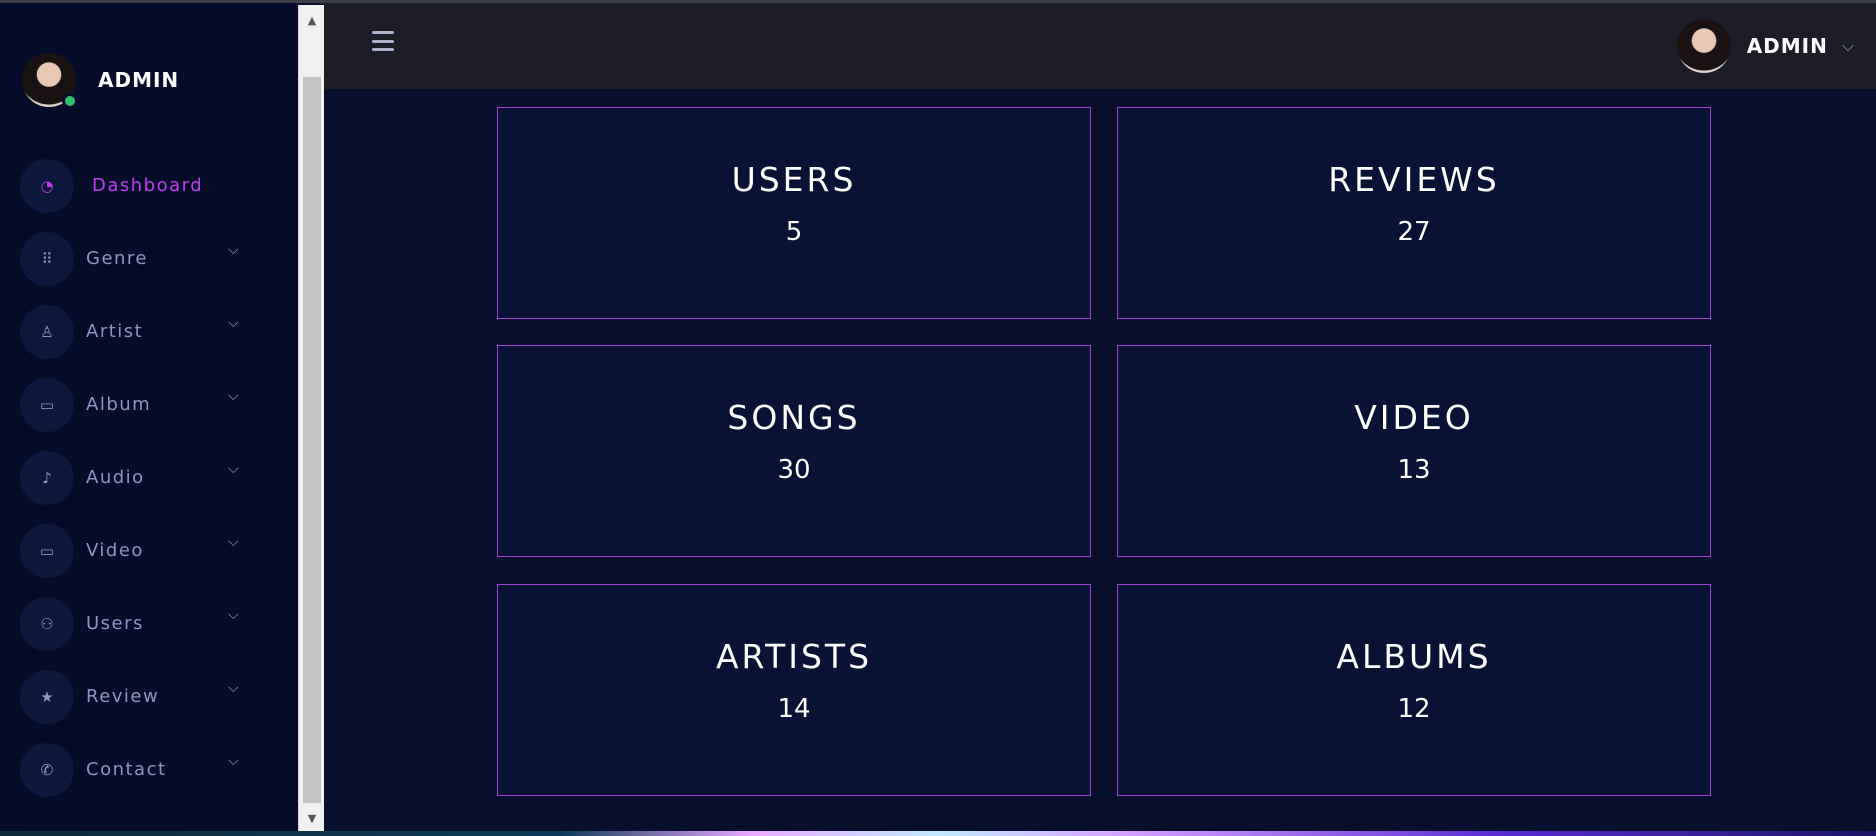 The image size is (1876, 836). Describe the element at coordinates (47, 185) in the screenshot. I see `dashboard-icon: ◔` at that location.